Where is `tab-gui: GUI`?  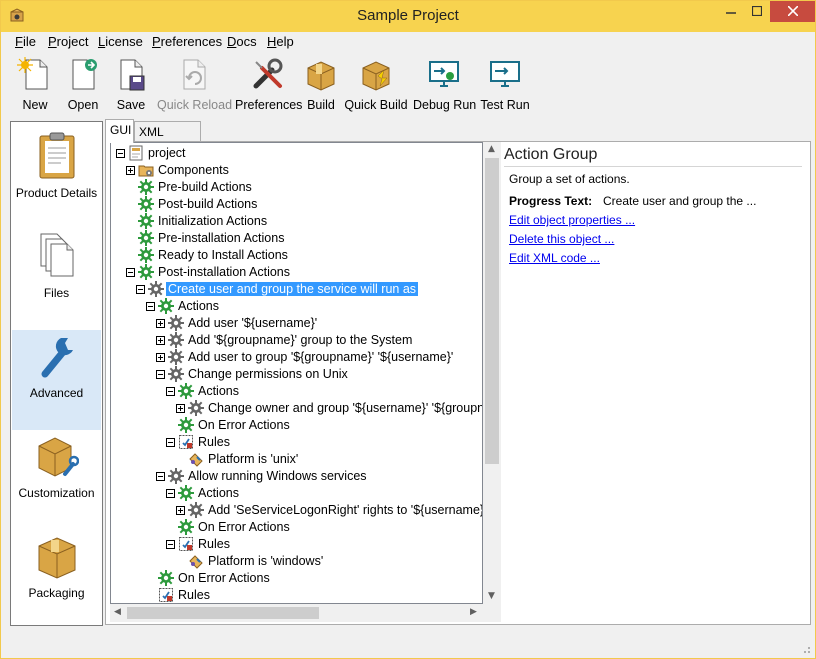
tab-gui: GUI is located at coordinates (119, 131).